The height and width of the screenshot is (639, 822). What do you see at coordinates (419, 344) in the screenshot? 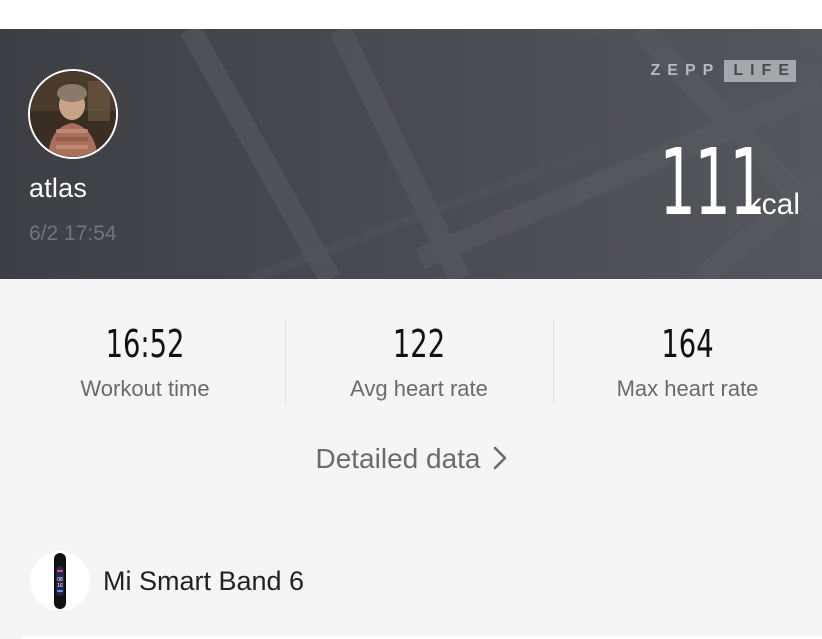
I see `stat-value: 122` at bounding box center [419, 344].